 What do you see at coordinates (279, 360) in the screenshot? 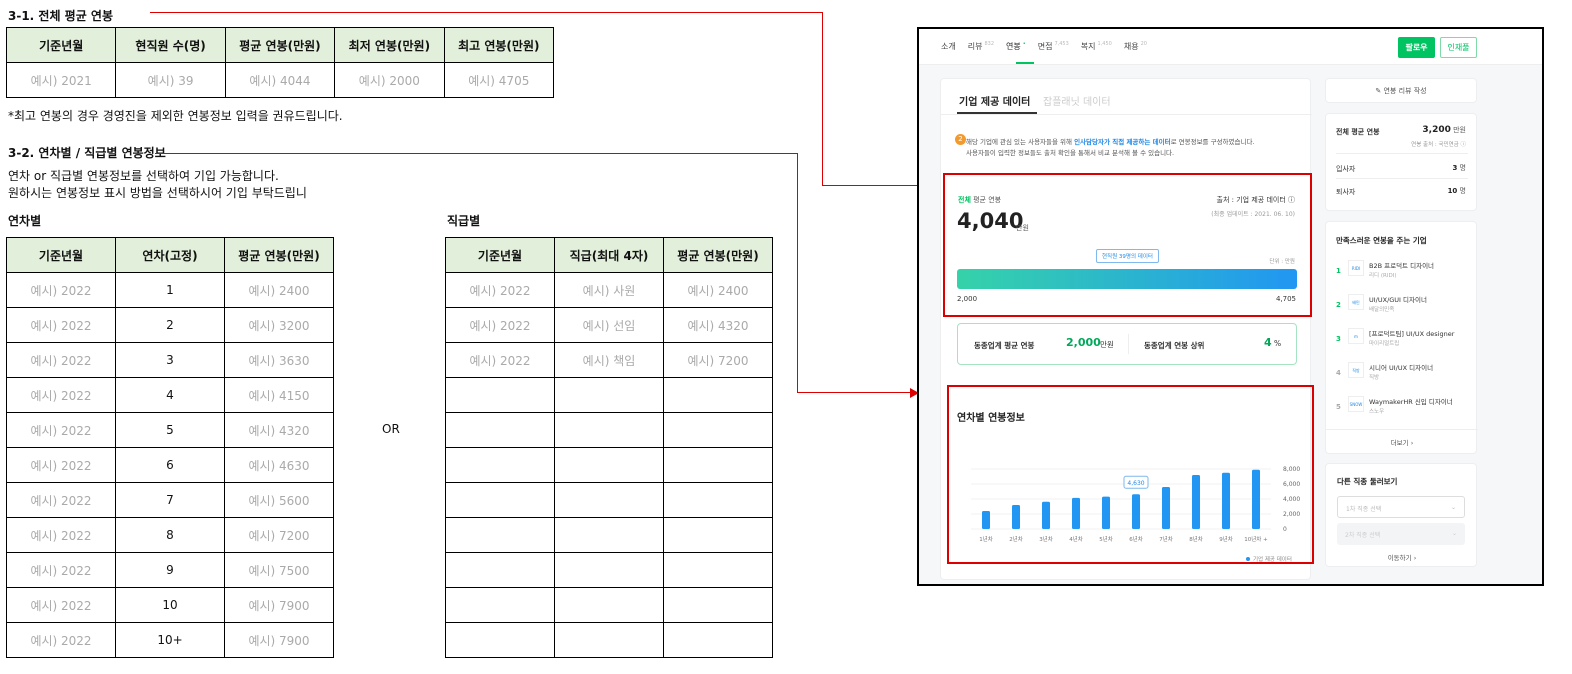
I see `table-cell: 예시) 3630` at bounding box center [279, 360].